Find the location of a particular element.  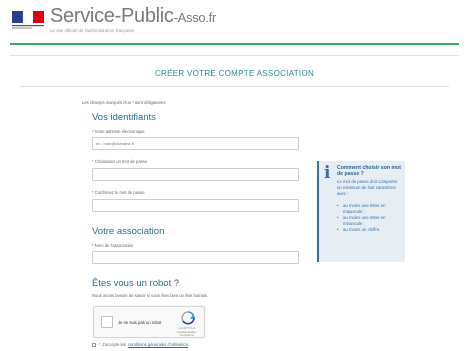

email-field is located at coordinates (195, 143).